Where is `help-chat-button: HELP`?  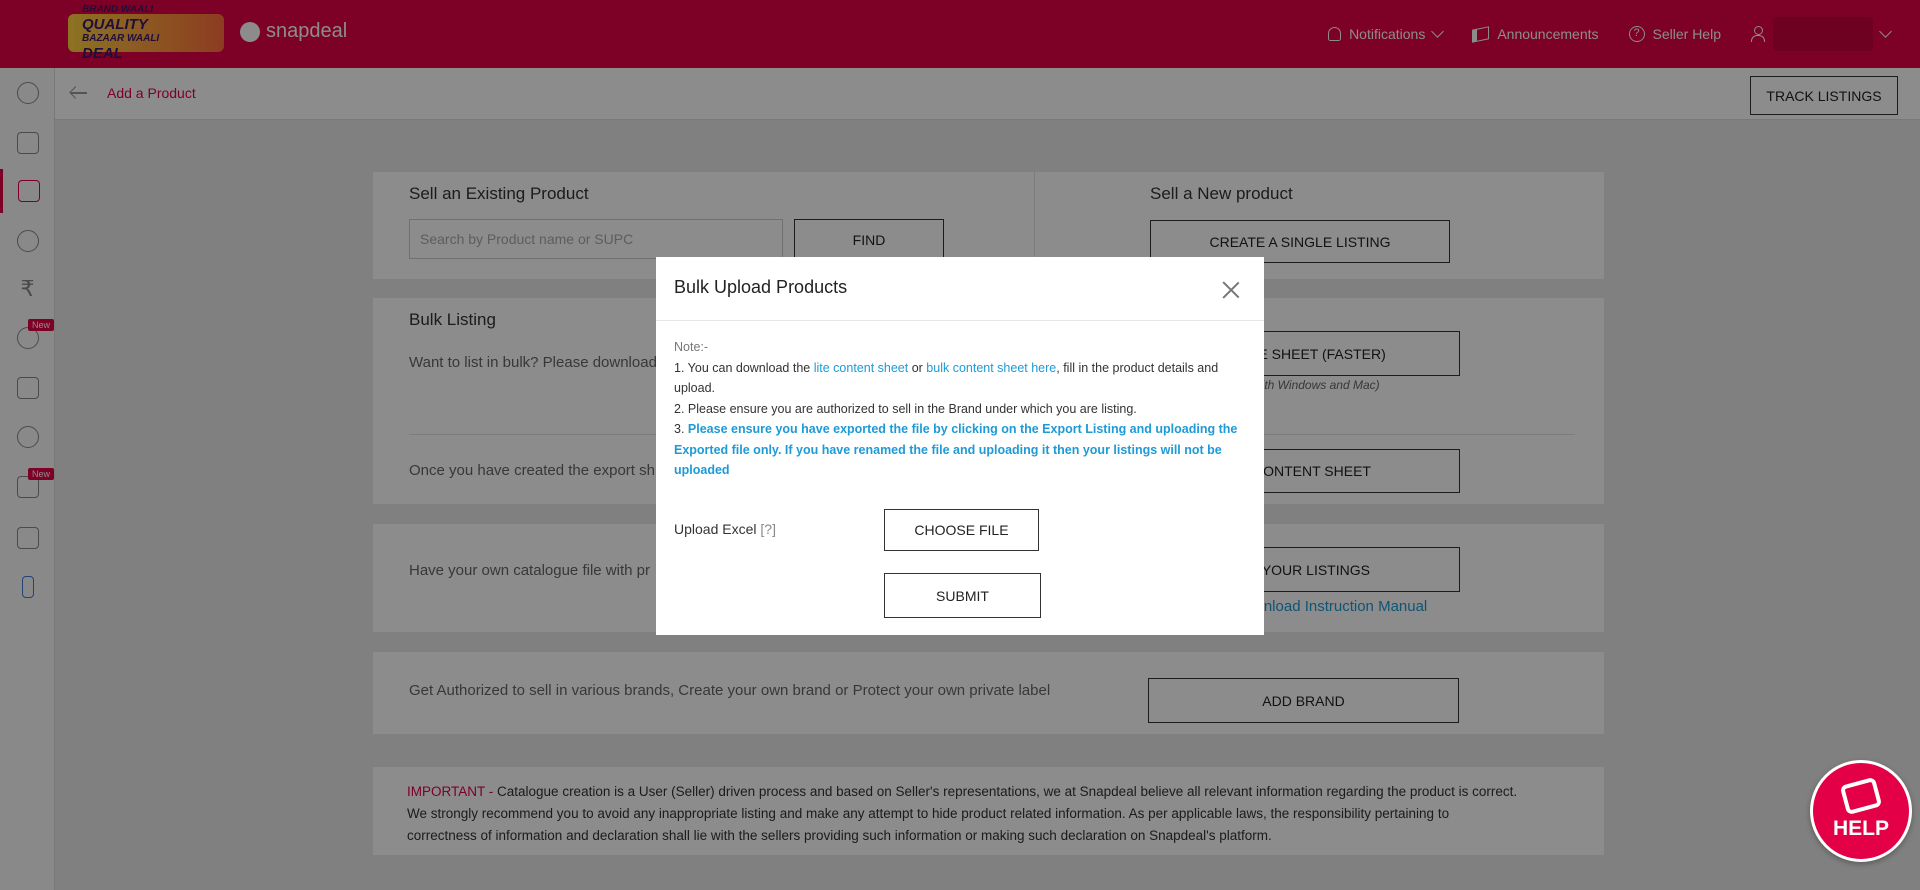
help-chat-button: HELP is located at coordinates (1861, 811).